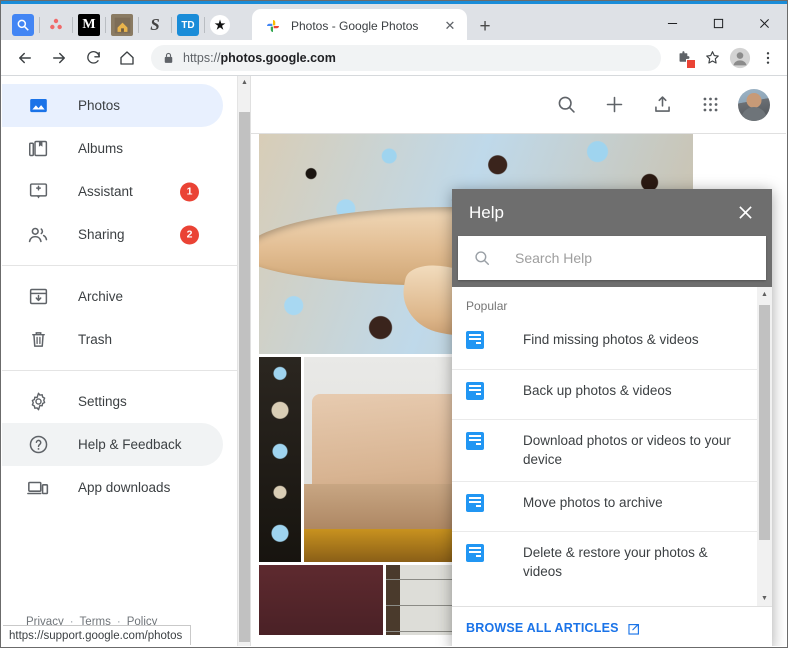 The width and height of the screenshot is (788, 648). Describe the element at coordinates (406, 57) in the screenshot. I see `address-bar: https://photos.google.com` at that location.